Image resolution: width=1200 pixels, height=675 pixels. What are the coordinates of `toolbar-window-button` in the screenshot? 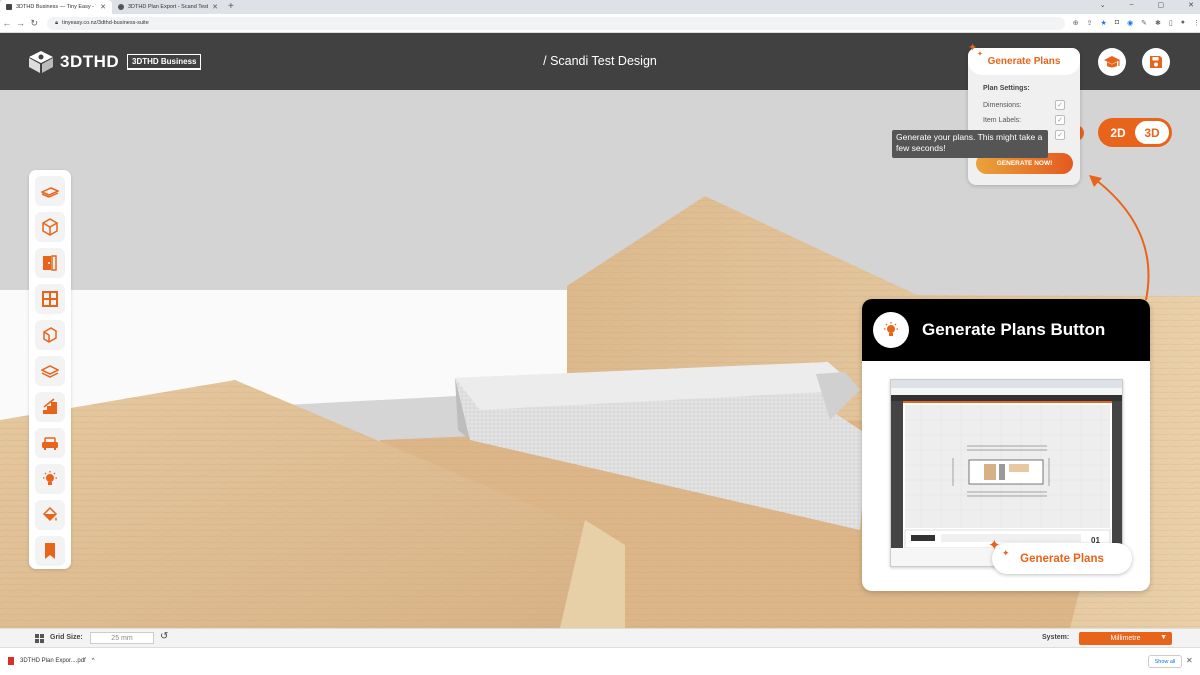 It's located at (50, 299).